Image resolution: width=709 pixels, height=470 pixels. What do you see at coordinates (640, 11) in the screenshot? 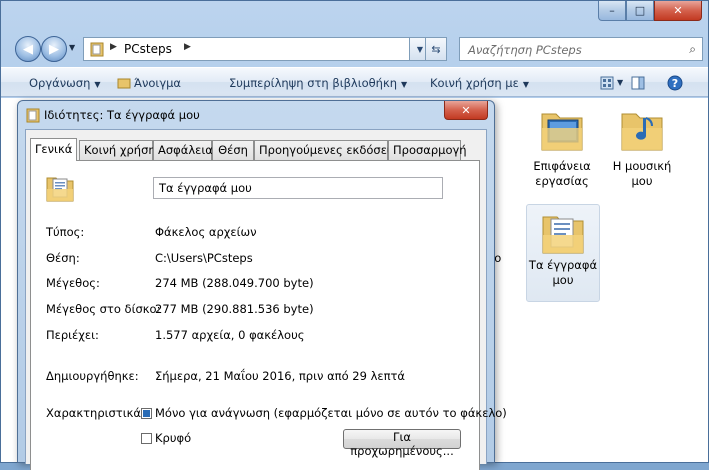
I see `maximize-button: □` at bounding box center [640, 11].